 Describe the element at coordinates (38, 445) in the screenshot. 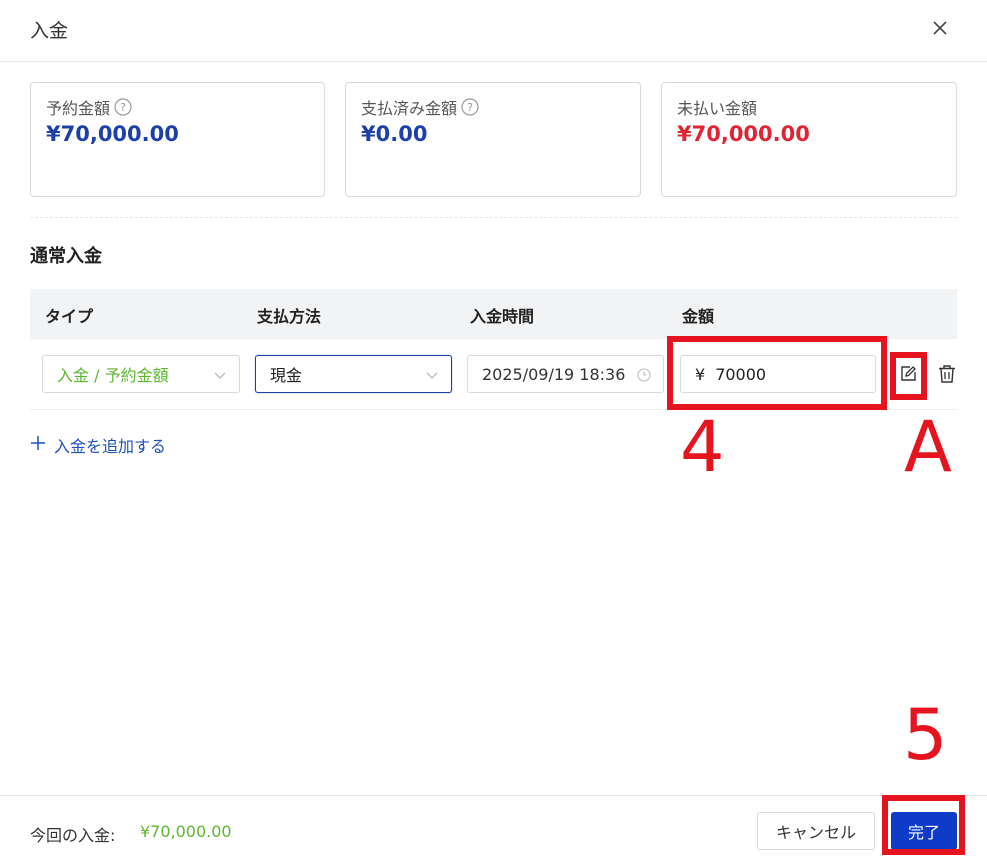

I see `plus-icon` at that location.